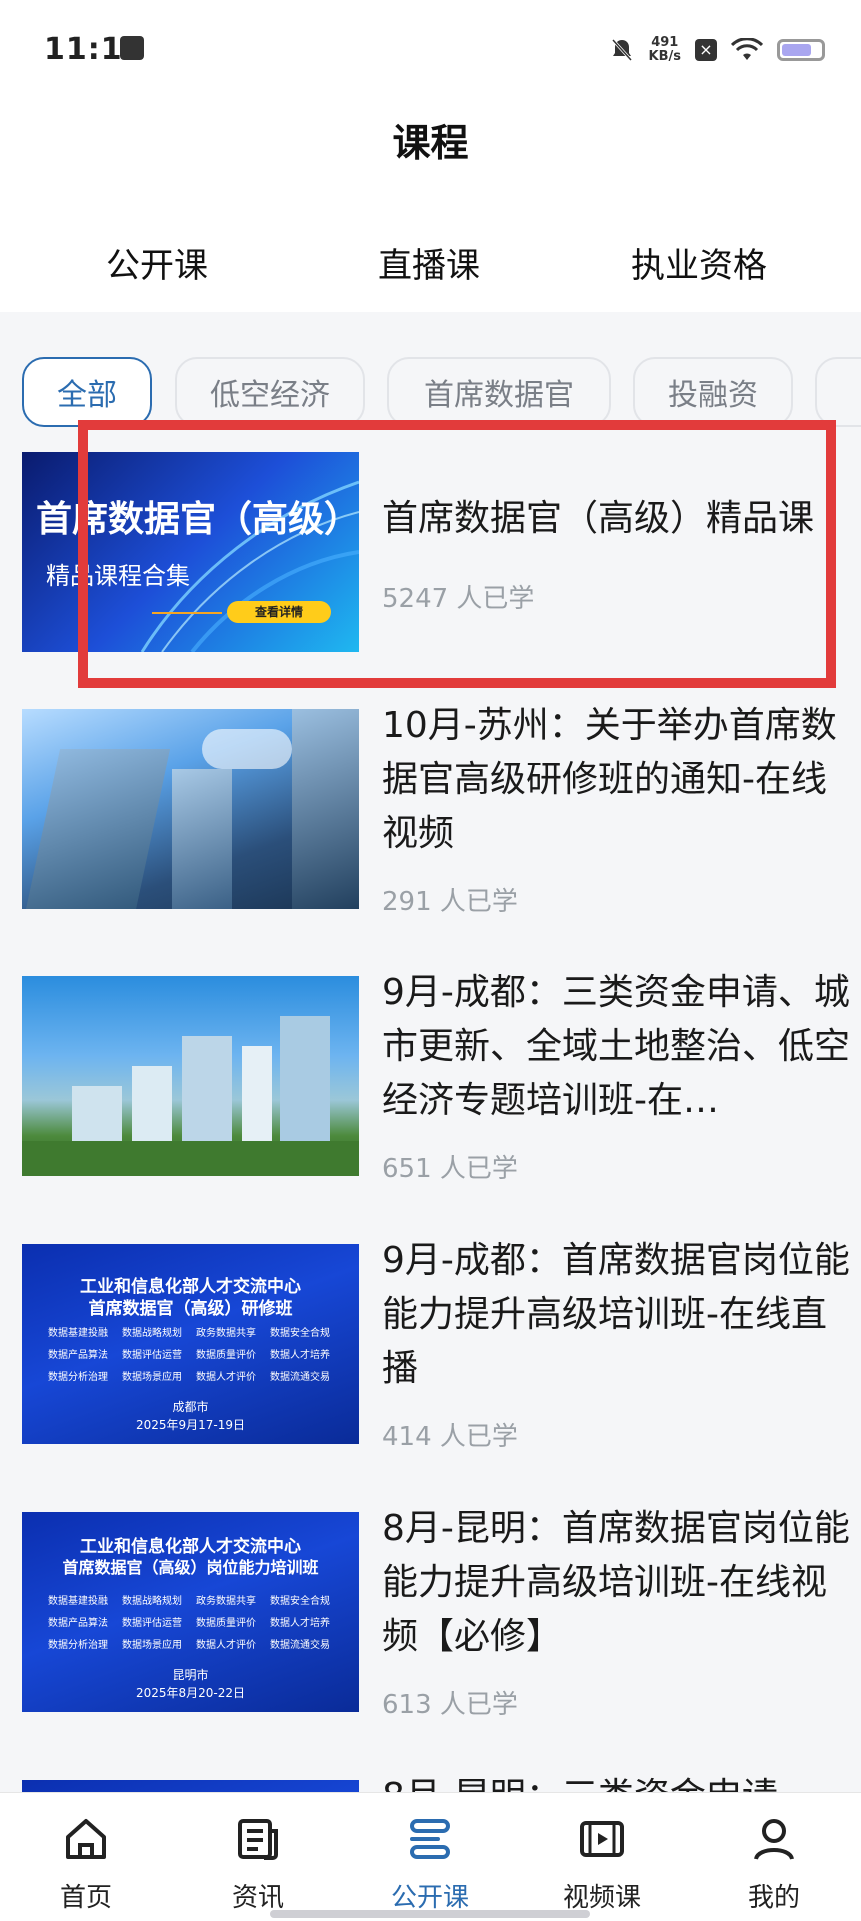 This screenshot has width=861, height=1921. Describe the element at coordinates (85, 1898) in the screenshot. I see `nav-label: 首页` at that location.